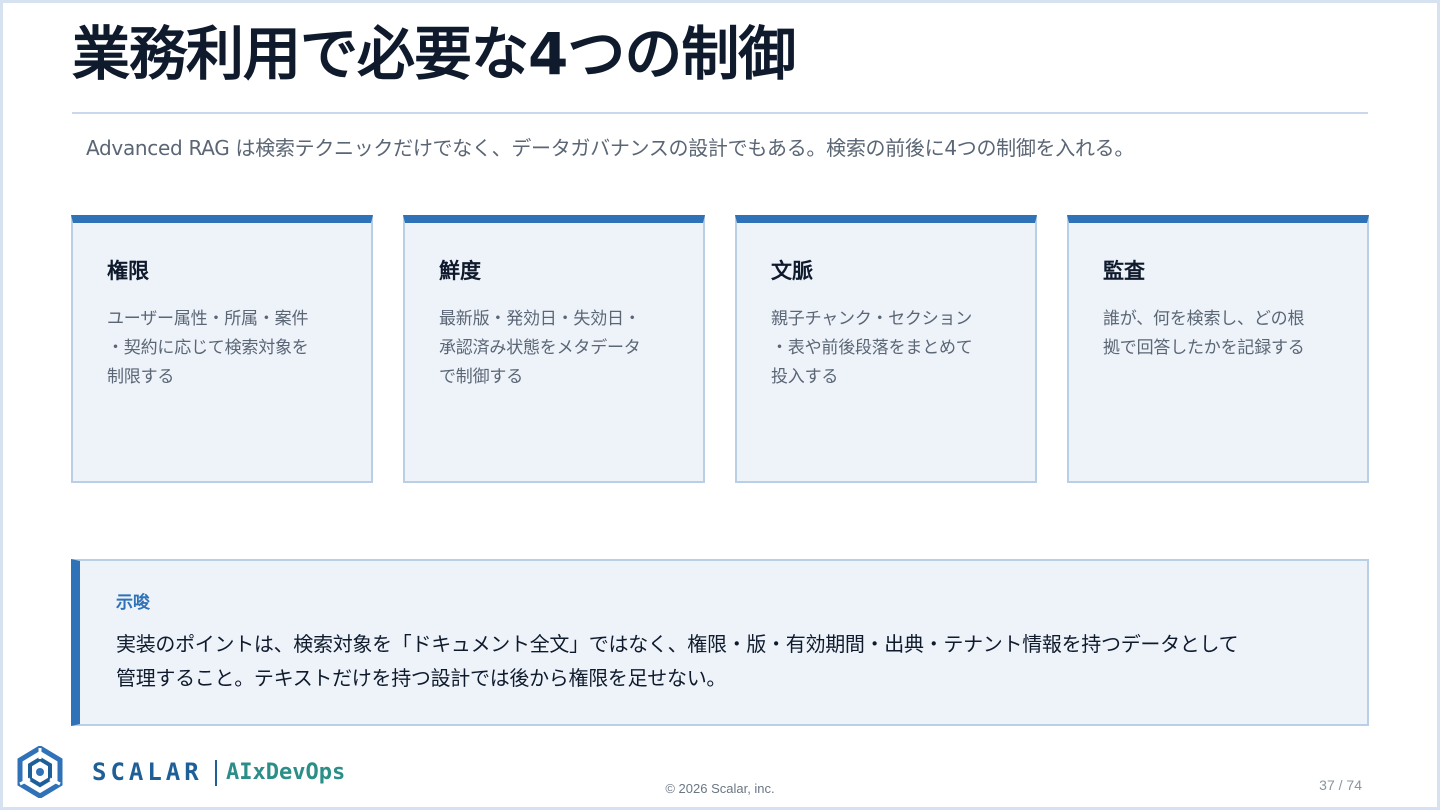 The image size is (1440, 810). Describe the element at coordinates (540, 348) in the screenshot. I see `card-line: 承認済み状態をメタデータ` at that location.